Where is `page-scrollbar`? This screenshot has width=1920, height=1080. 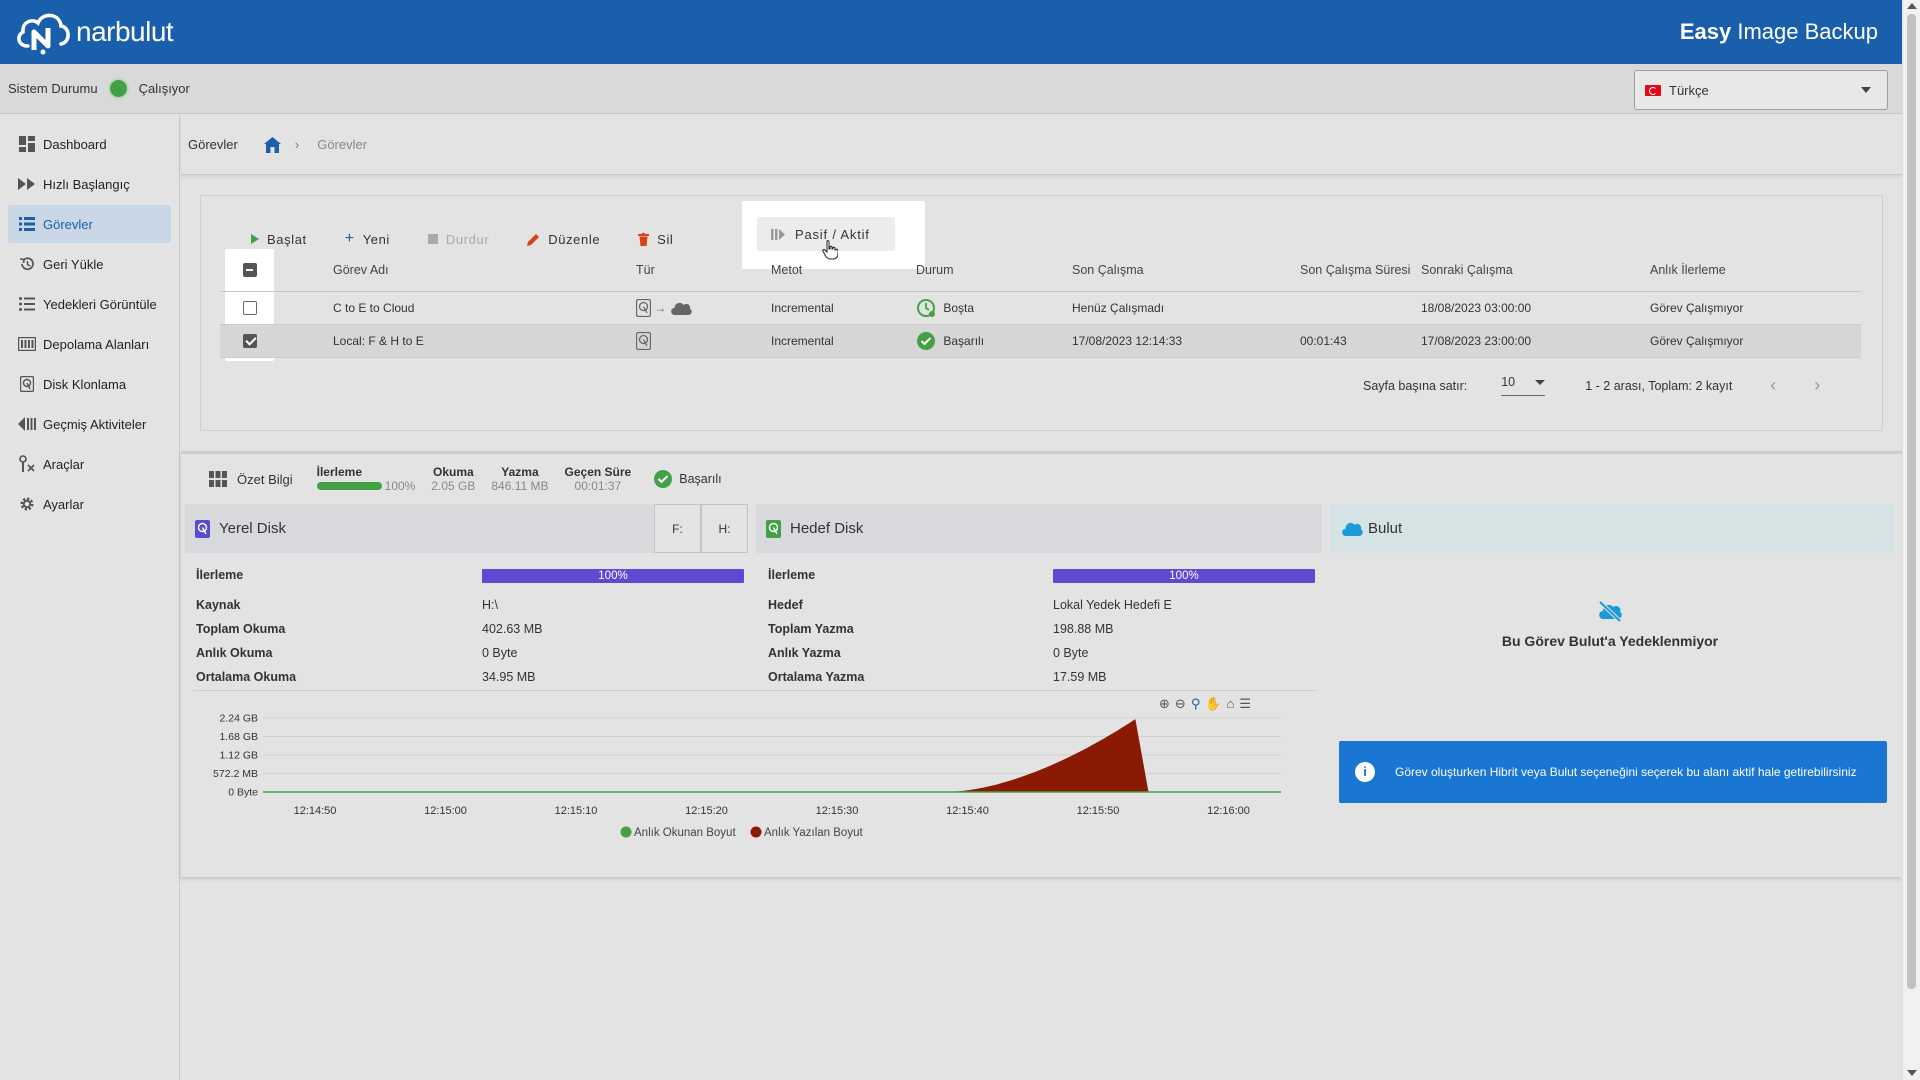 page-scrollbar is located at coordinates (1911, 540).